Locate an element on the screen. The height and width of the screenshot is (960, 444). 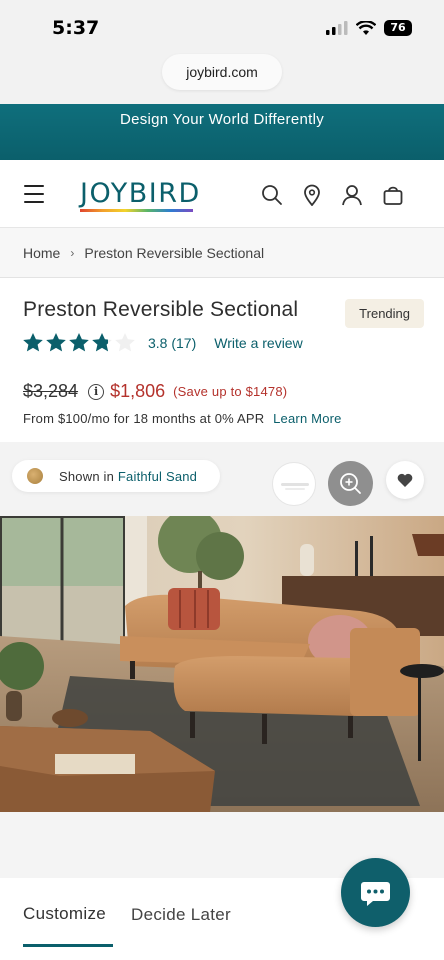
review-count: (17) is located at coordinates (184, 343).